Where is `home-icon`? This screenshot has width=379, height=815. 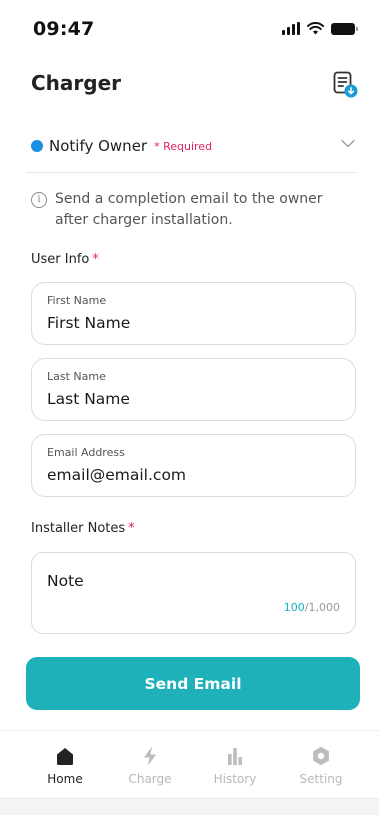
home-icon is located at coordinates (65, 756).